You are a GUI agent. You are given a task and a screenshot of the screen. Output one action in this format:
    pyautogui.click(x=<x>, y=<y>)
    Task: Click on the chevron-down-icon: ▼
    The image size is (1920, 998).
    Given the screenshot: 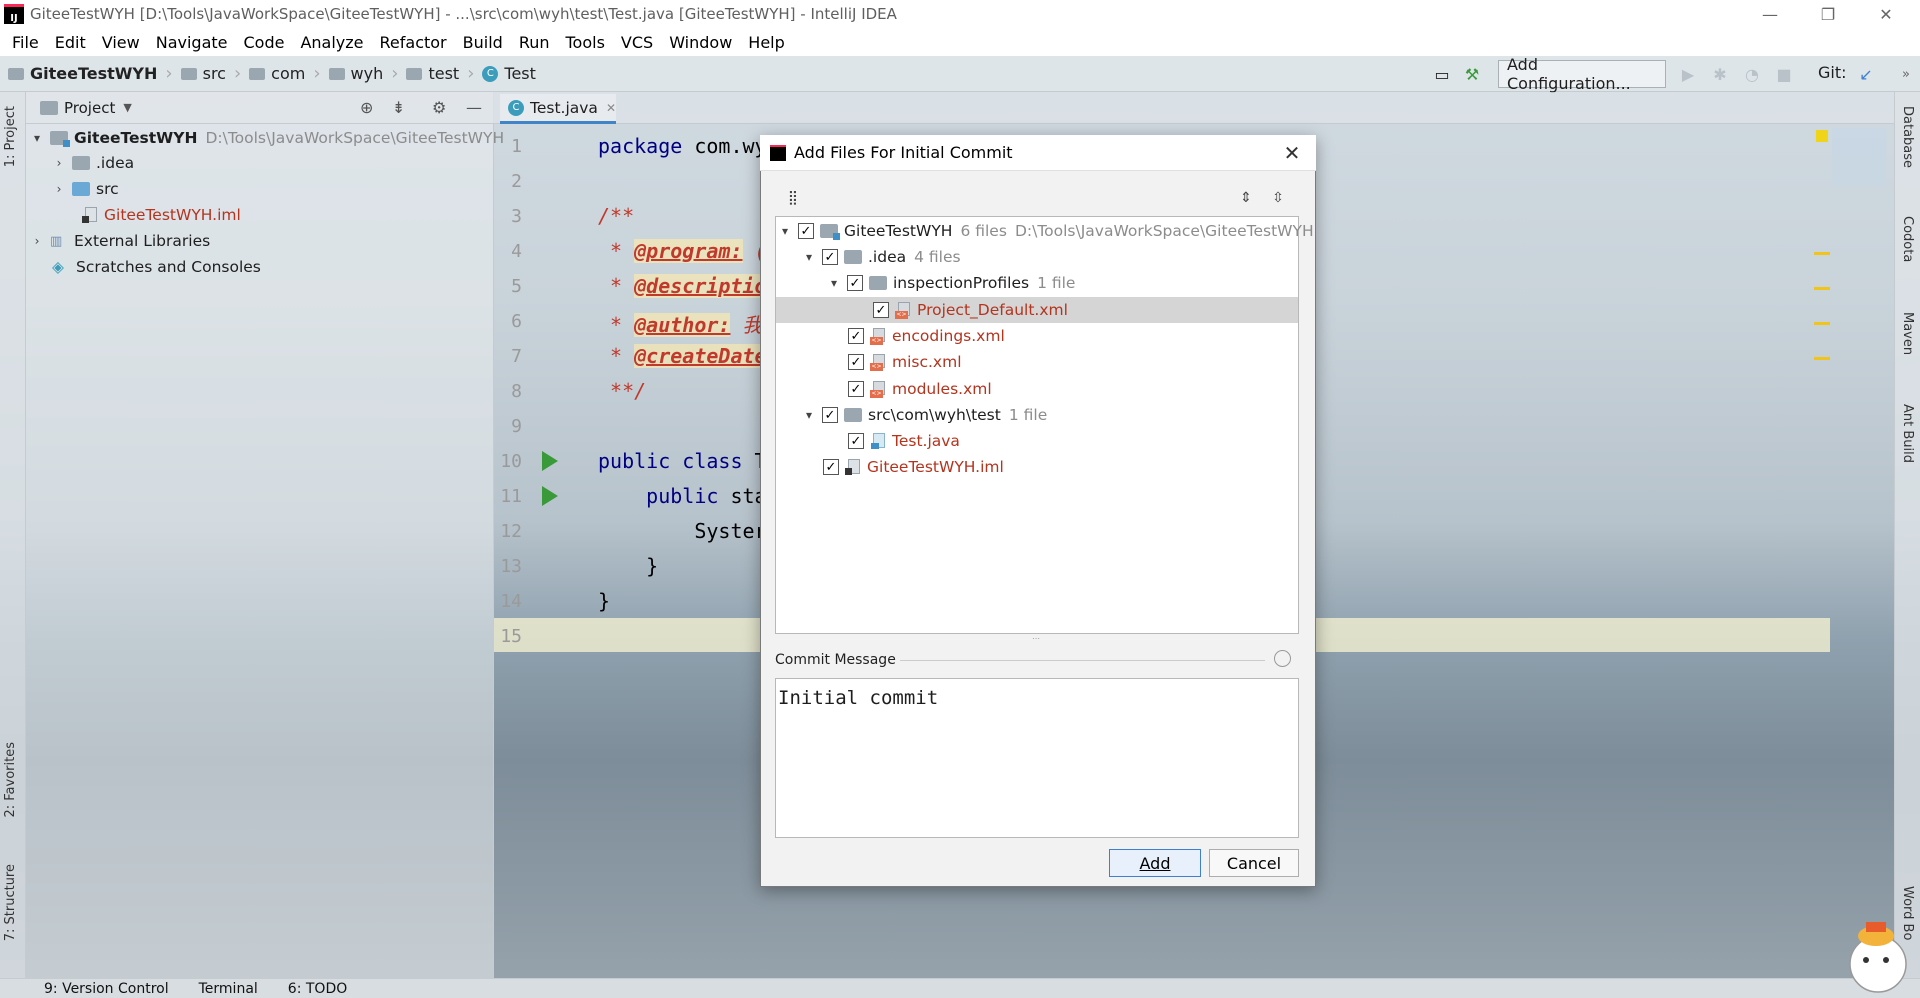 What is the action you would take?
    pyautogui.click(x=127, y=107)
    